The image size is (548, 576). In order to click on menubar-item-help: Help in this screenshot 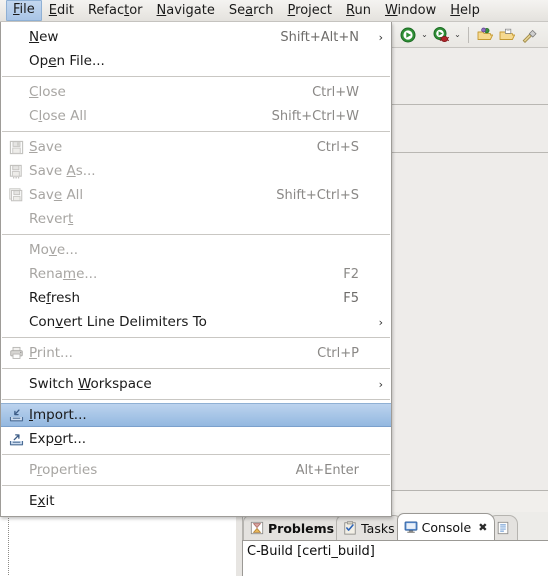, I will do `click(465, 11)`.